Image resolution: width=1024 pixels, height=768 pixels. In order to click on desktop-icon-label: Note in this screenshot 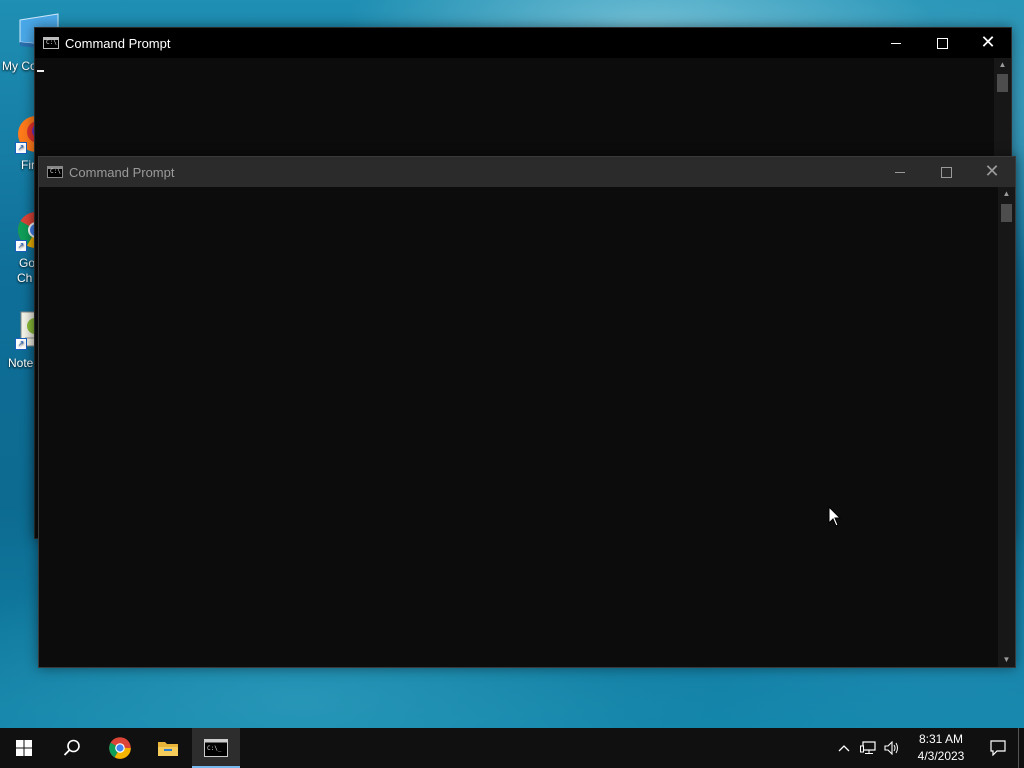, I will do `click(21, 363)`.